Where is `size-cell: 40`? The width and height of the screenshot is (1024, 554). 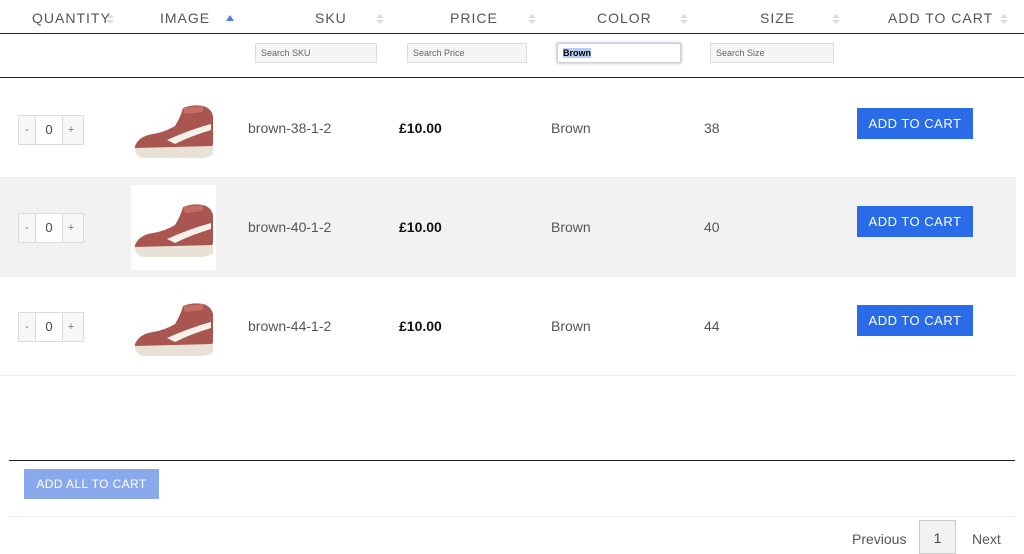
size-cell: 40 is located at coordinates (712, 227).